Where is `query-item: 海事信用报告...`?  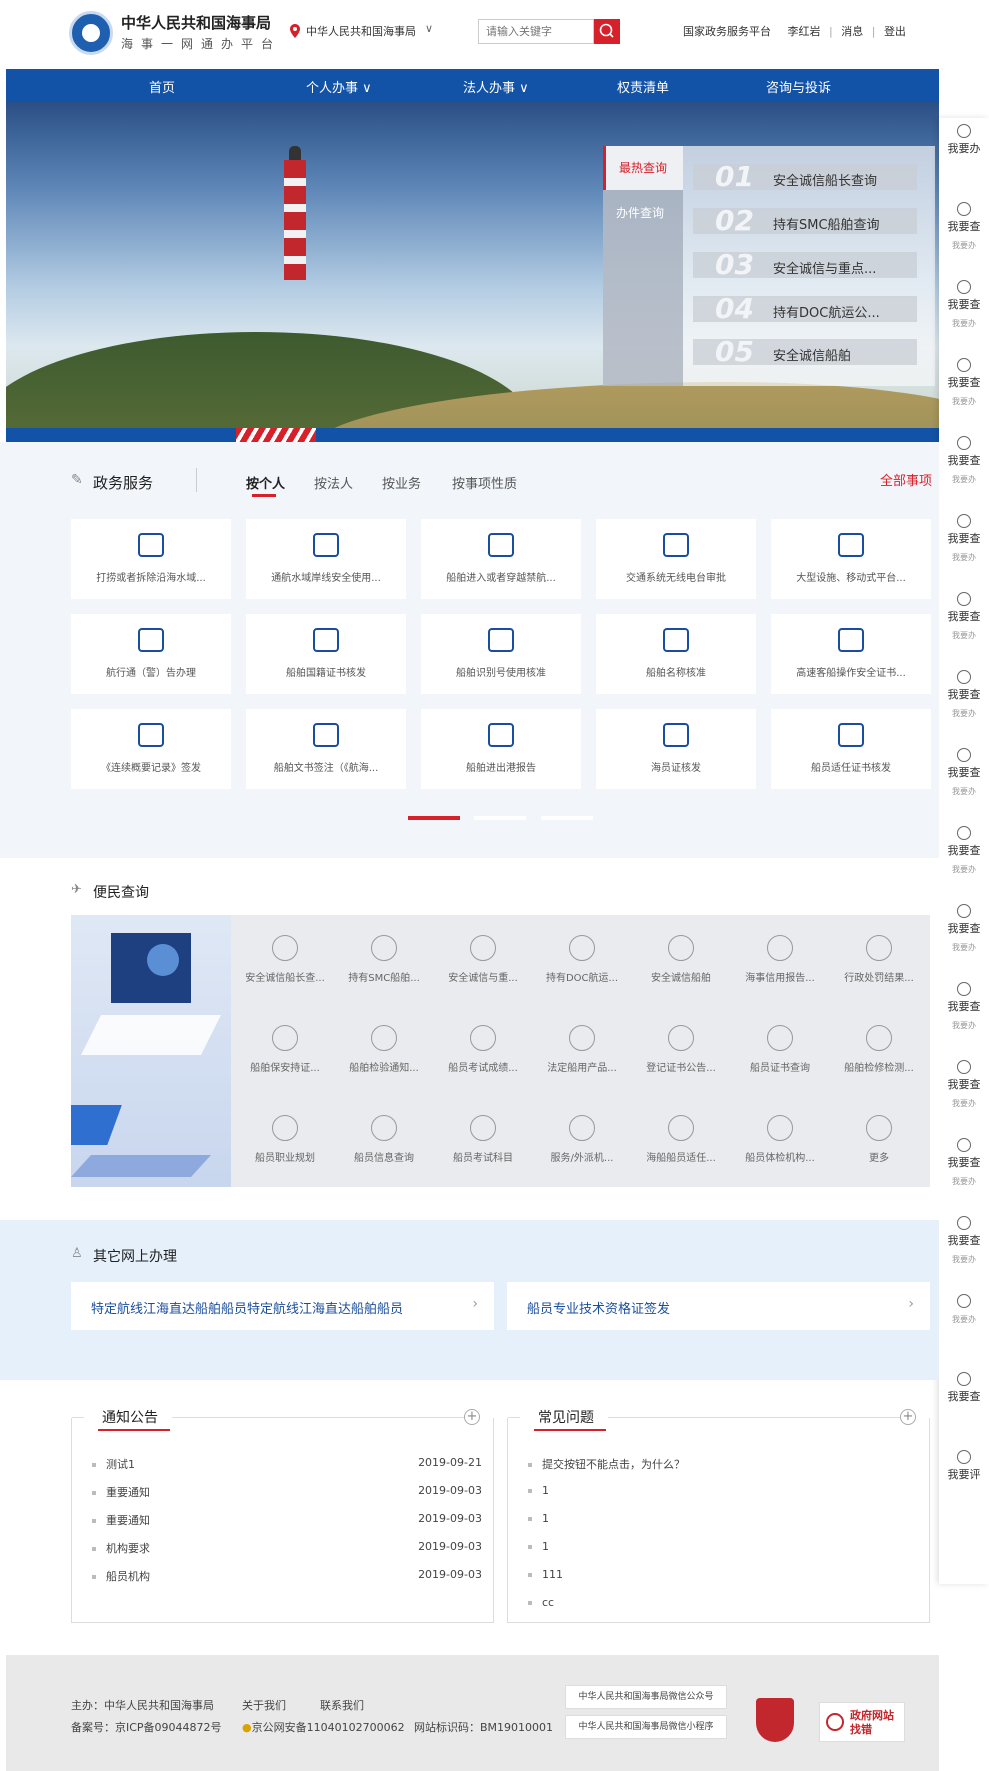
query-item: 海事信用报告... is located at coordinates (780, 958).